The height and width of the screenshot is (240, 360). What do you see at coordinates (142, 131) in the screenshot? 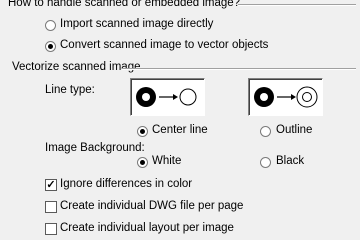
I see `center-line-radio` at bounding box center [142, 131].